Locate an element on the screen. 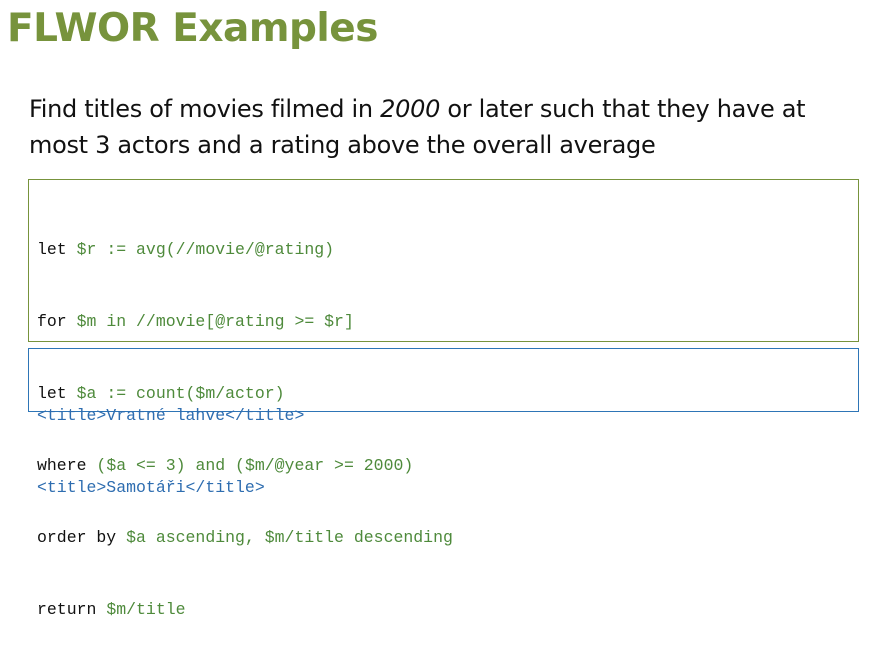  task-year: 2000 is located at coordinates (410, 109).